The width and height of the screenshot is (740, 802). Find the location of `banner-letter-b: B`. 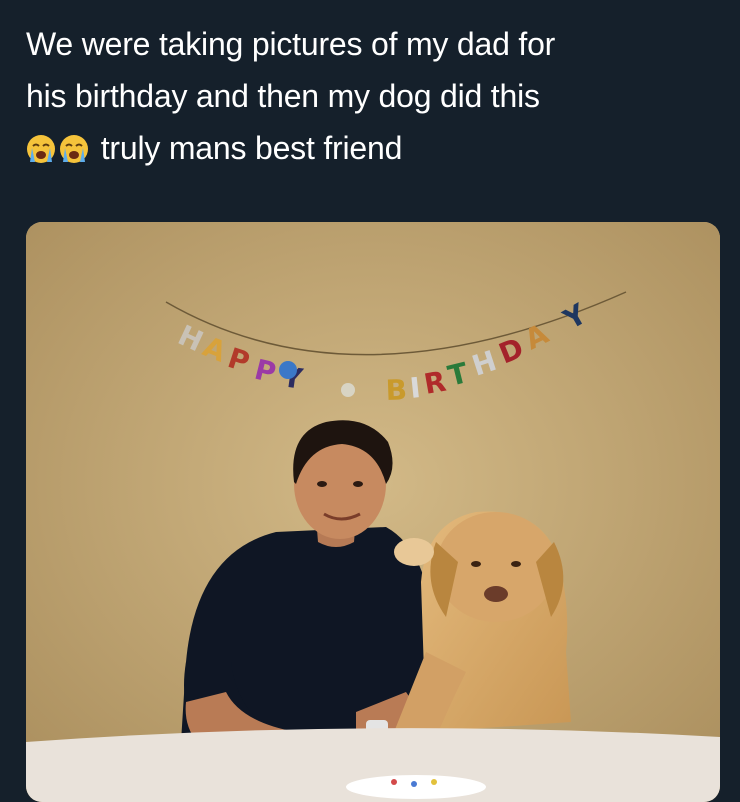

banner-letter-b: B is located at coordinates (396, 390).